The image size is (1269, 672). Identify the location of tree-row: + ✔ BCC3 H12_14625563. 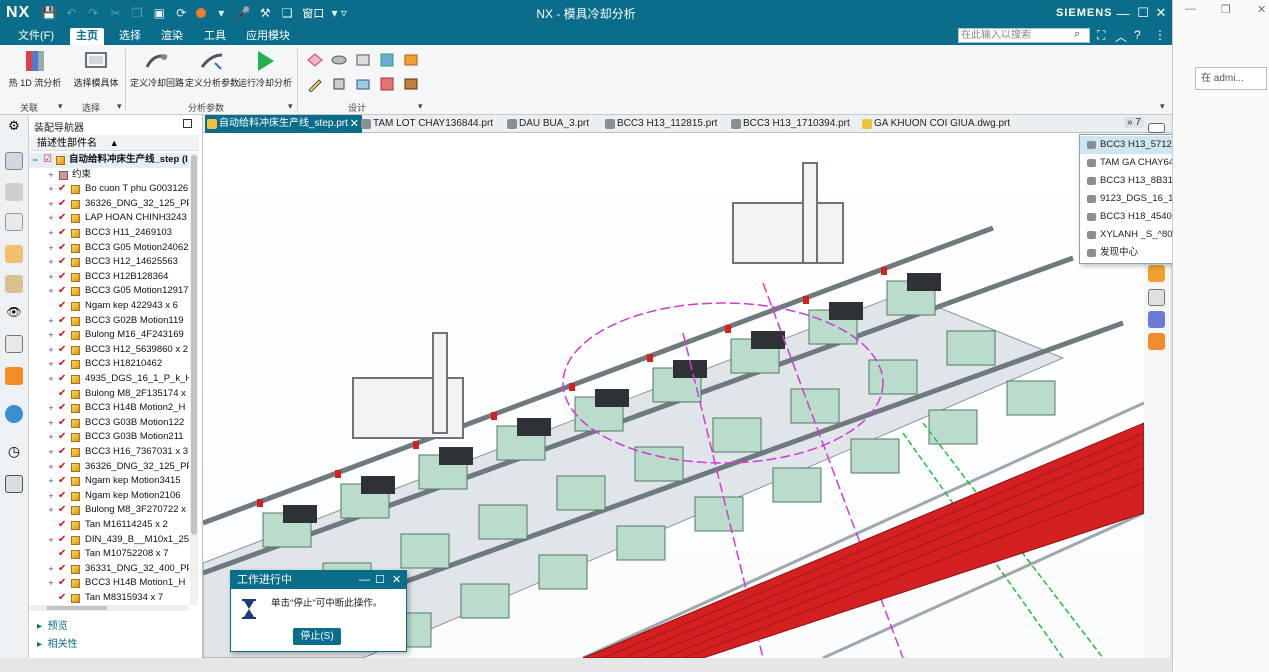
(109, 262).